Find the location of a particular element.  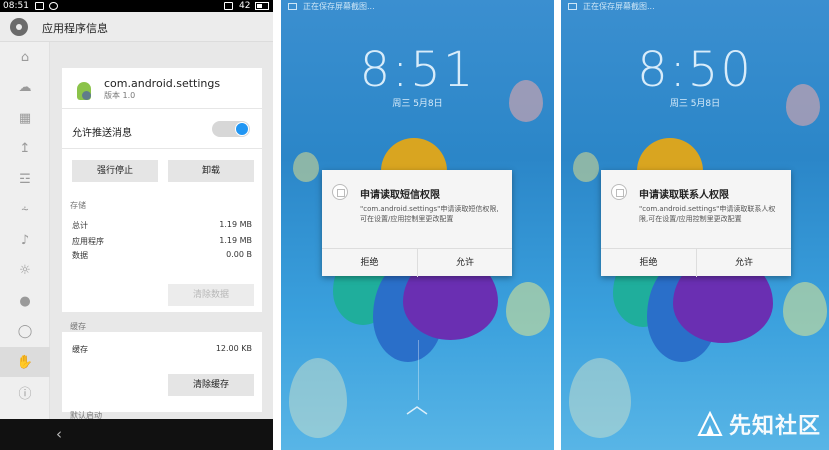

navigation-bar: ‹ is located at coordinates (136, 434).